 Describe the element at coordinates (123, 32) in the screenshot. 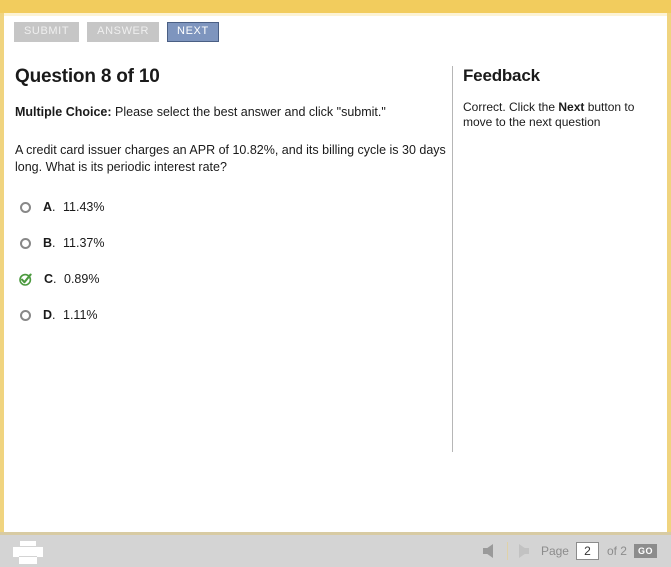

I see `answer-button: ANSWER` at that location.